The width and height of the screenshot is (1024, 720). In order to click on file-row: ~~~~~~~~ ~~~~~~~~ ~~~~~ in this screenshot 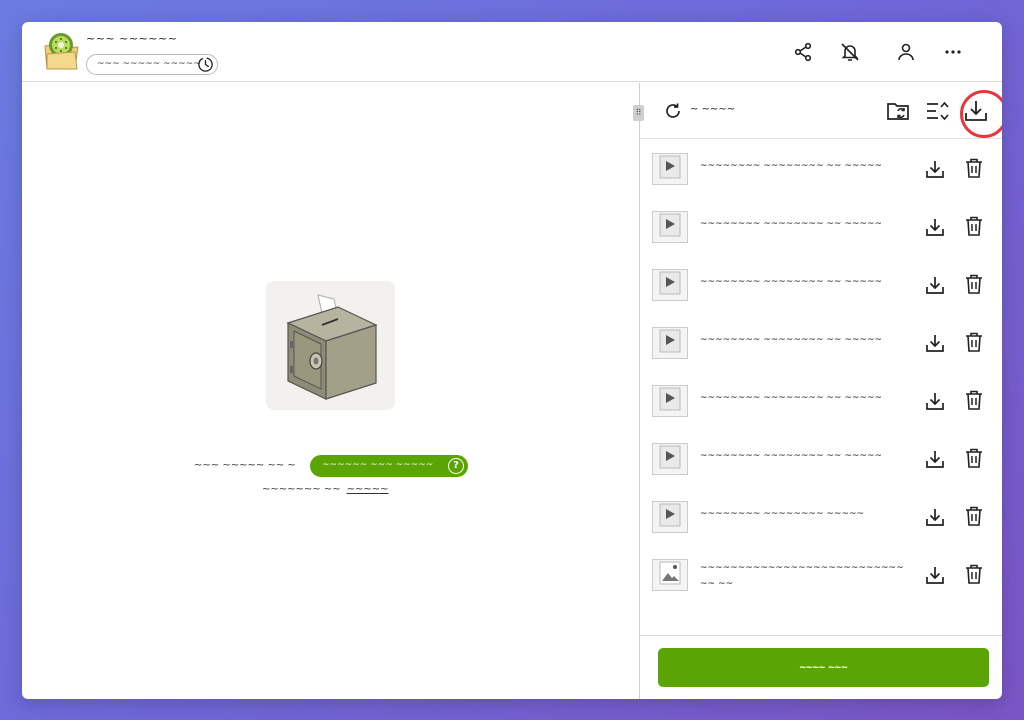, I will do `click(821, 517)`.